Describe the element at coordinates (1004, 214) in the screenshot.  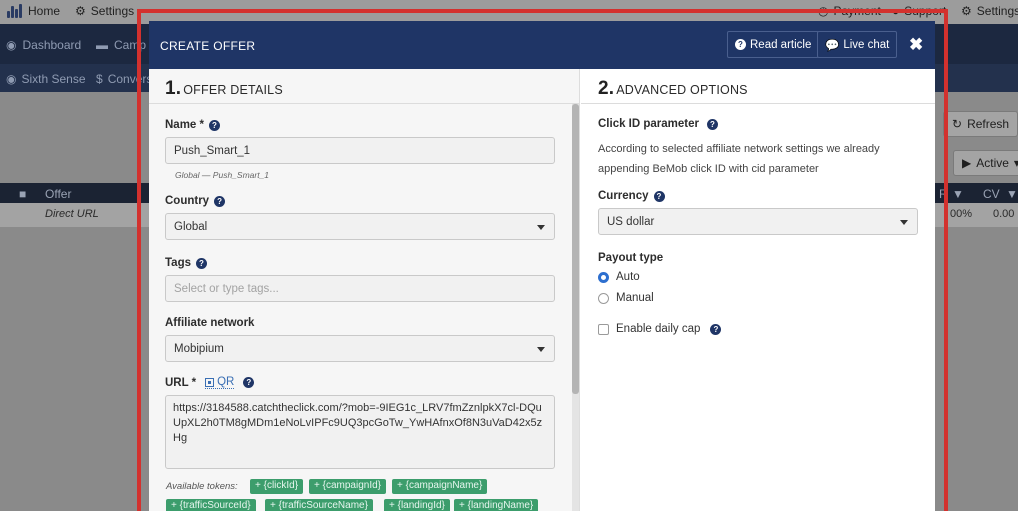
I see `row-value: 0.00` at that location.